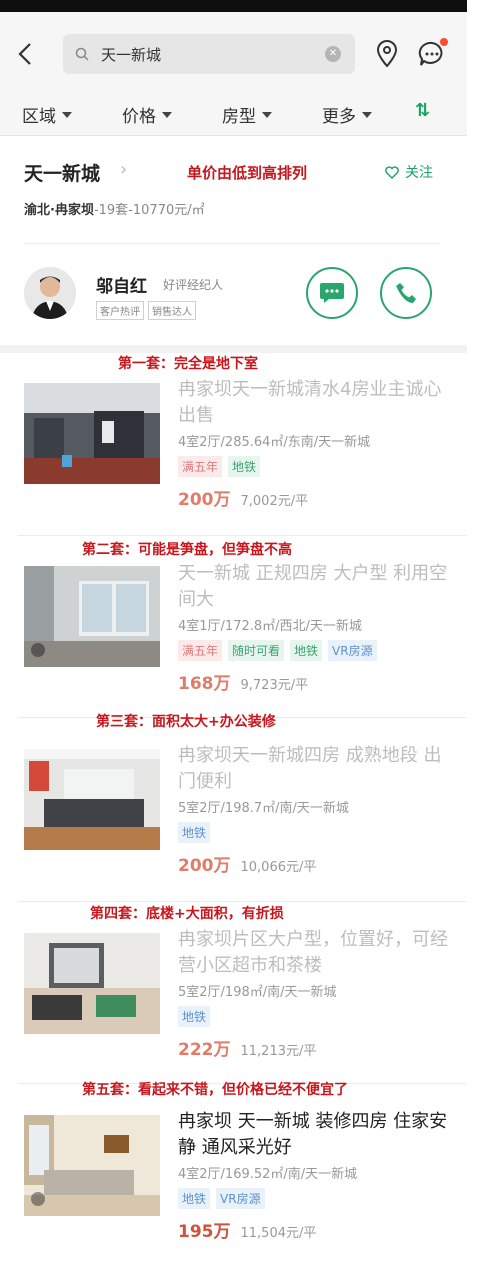 The width and height of the screenshot is (480, 1268). I want to click on chat-icon, so click(332, 293).